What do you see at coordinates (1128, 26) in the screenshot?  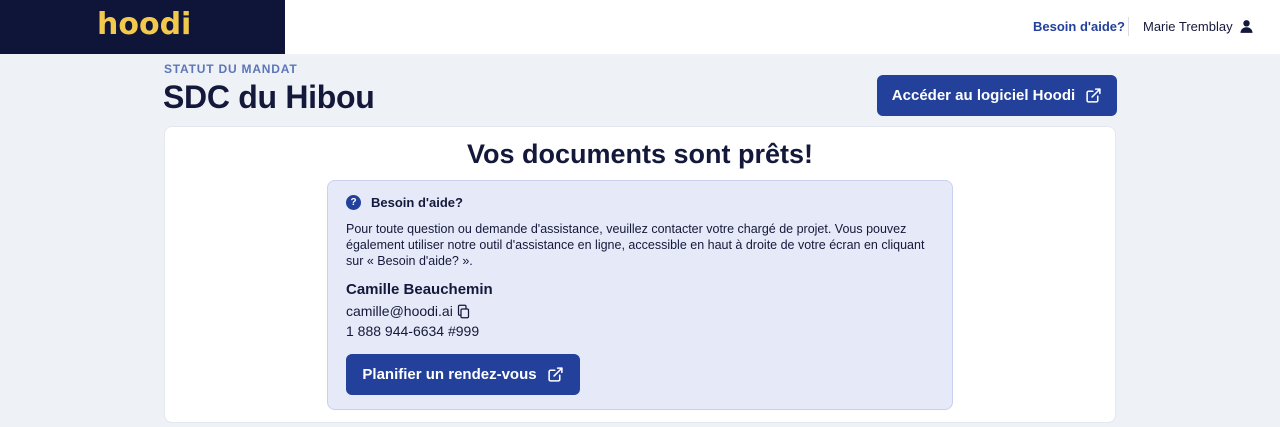 I see `header-divider` at bounding box center [1128, 26].